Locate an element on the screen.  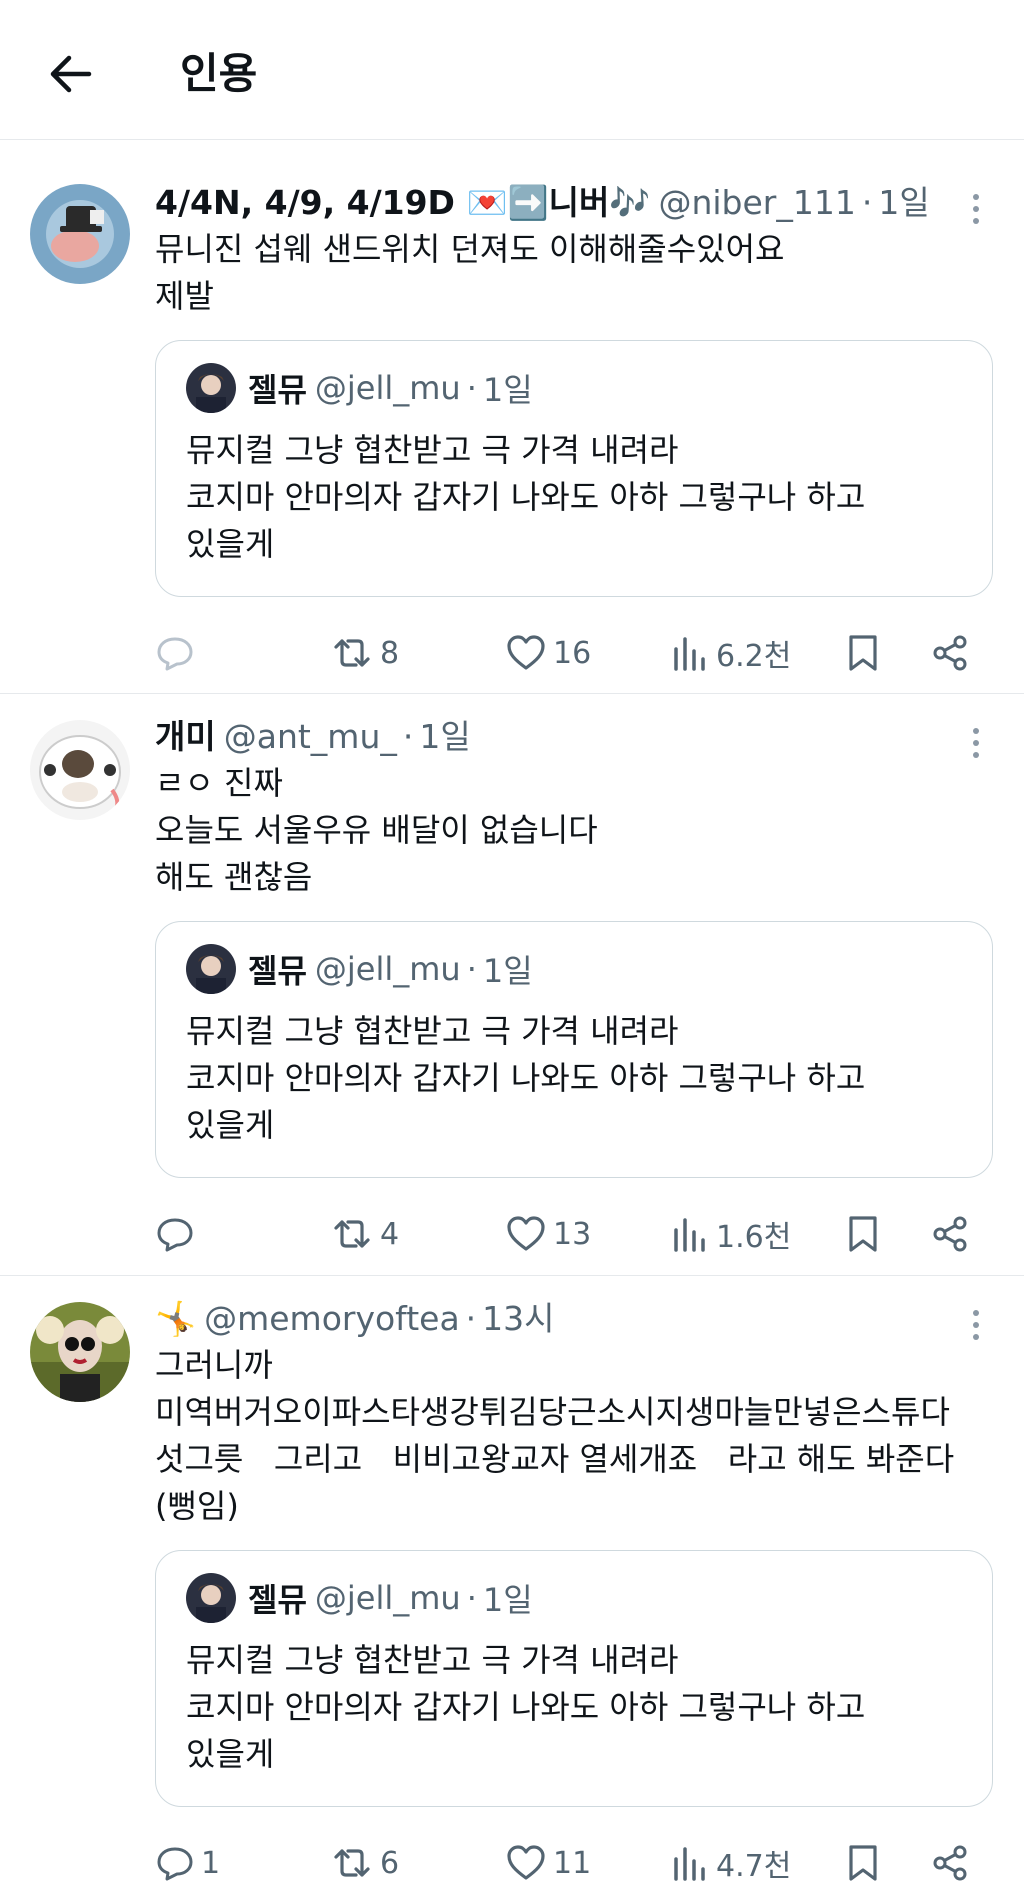
reply-button: 1 is located at coordinates (187, 1863).